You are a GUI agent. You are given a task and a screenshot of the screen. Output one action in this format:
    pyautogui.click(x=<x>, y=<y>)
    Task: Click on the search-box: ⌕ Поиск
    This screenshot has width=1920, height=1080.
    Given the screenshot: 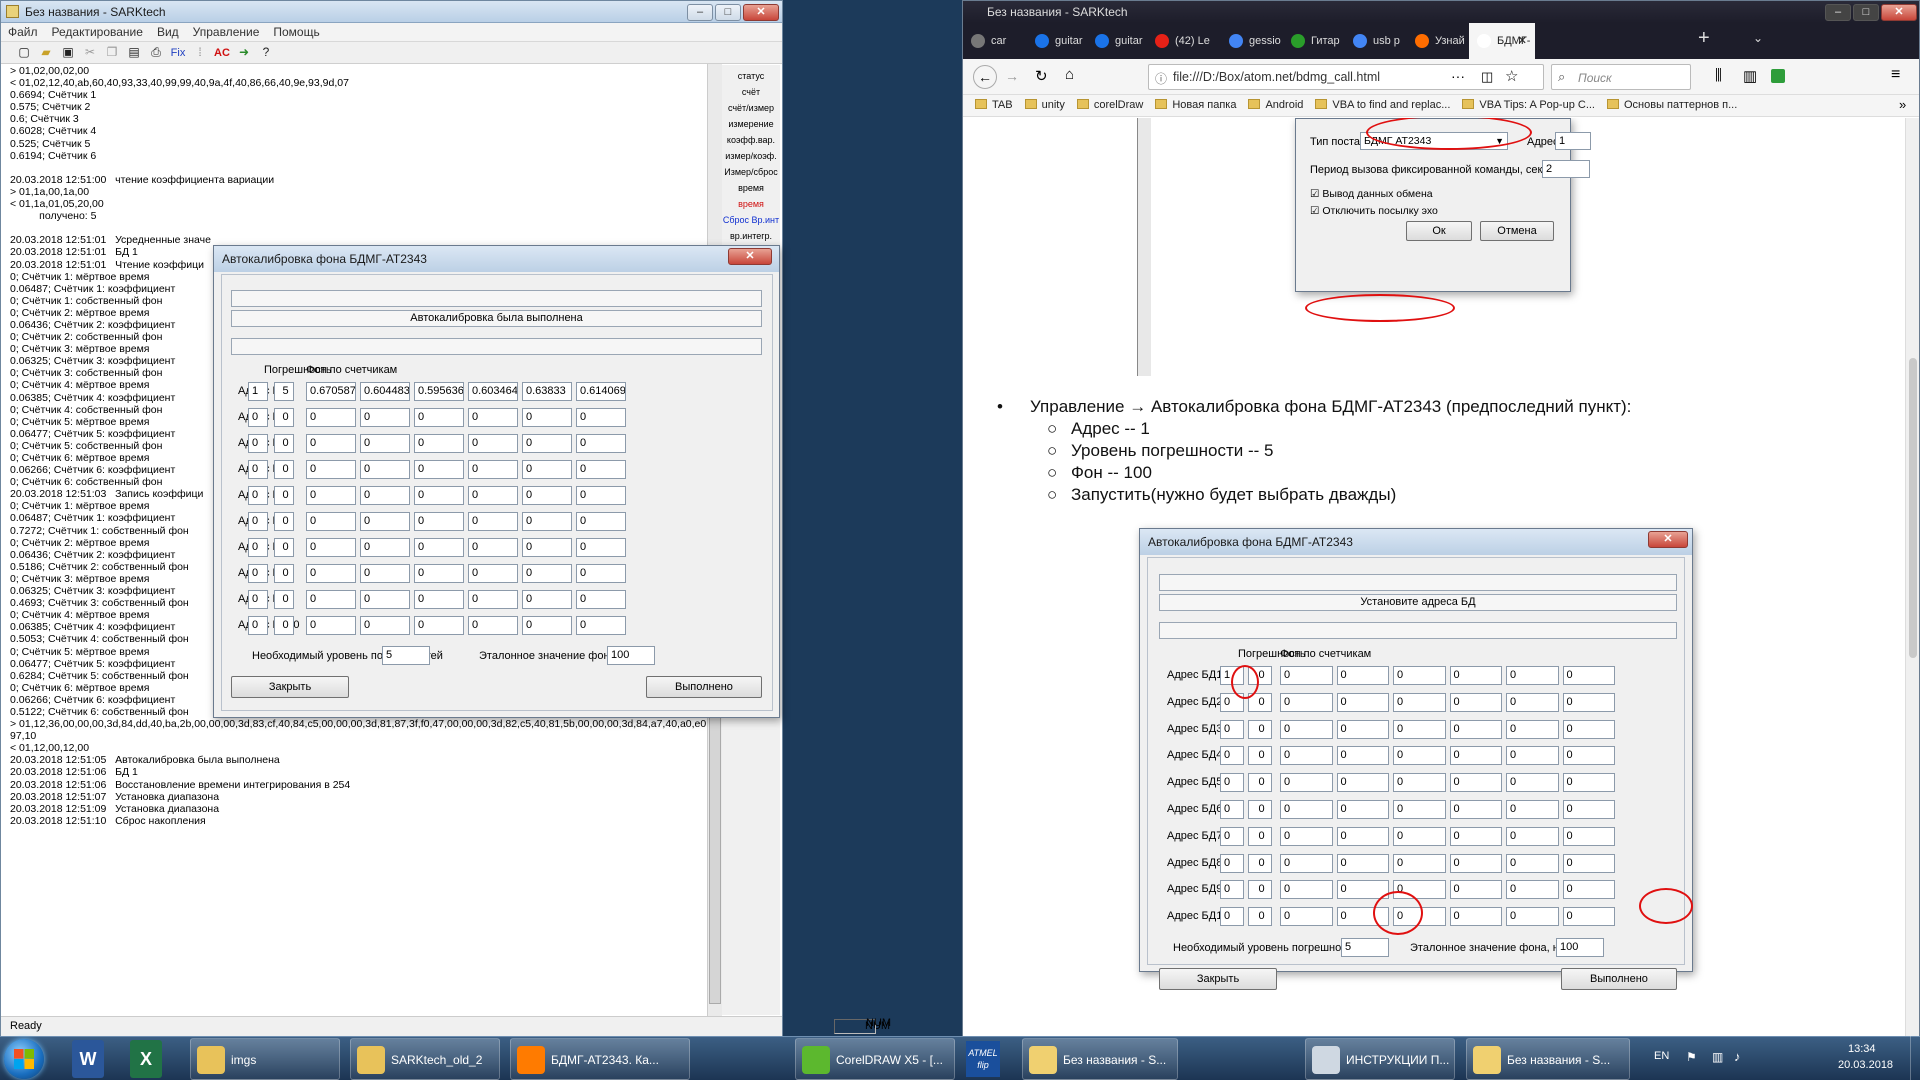 What is the action you would take?
    pyautogui.click(x=1621, y=77)
    